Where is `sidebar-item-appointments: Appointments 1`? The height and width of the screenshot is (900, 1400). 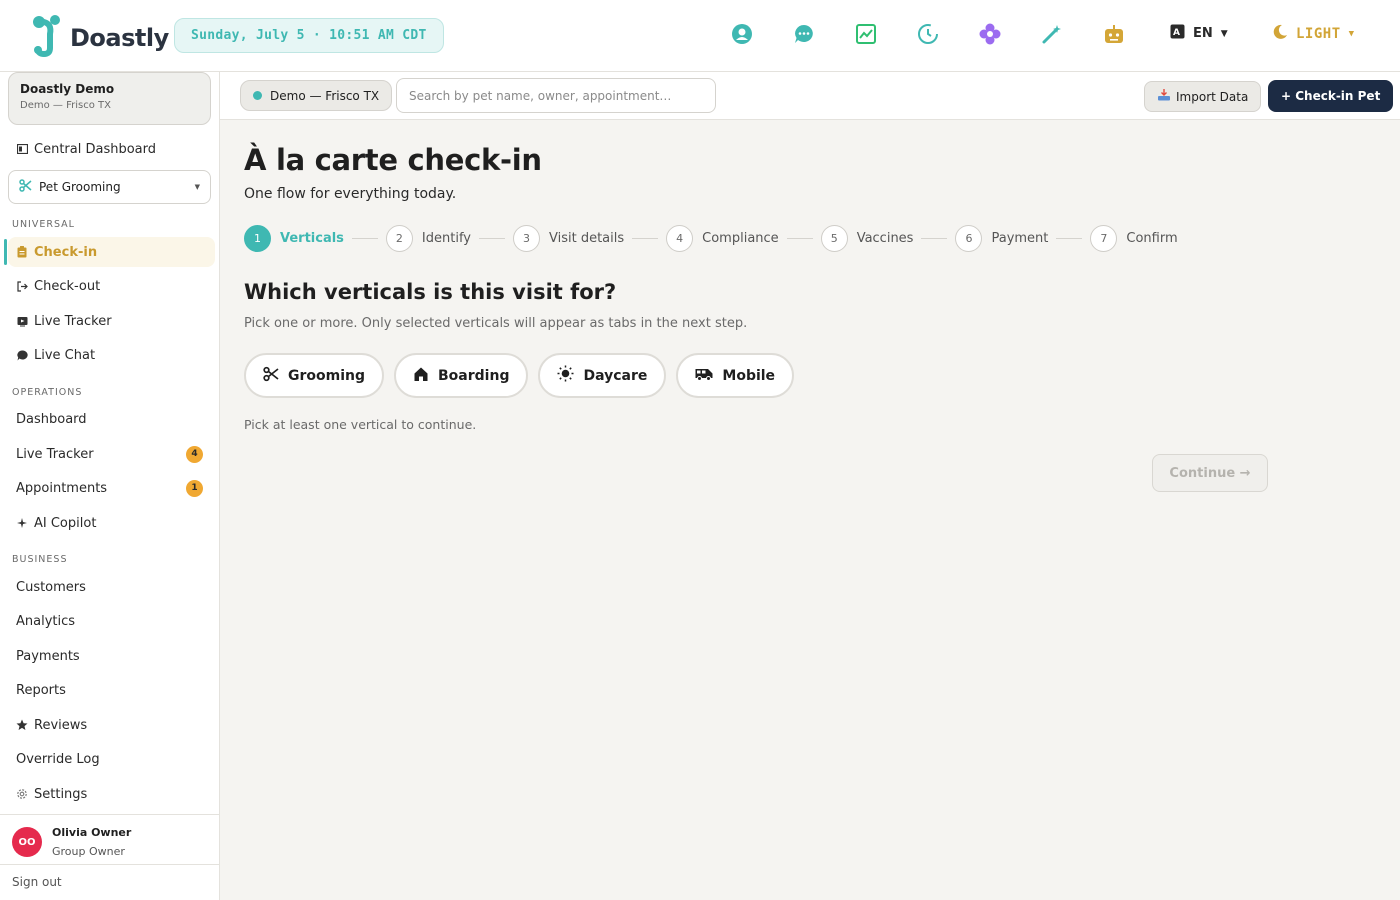 sidebar-item-appointments: Appointments 1 is located at coordinates (111, 488).